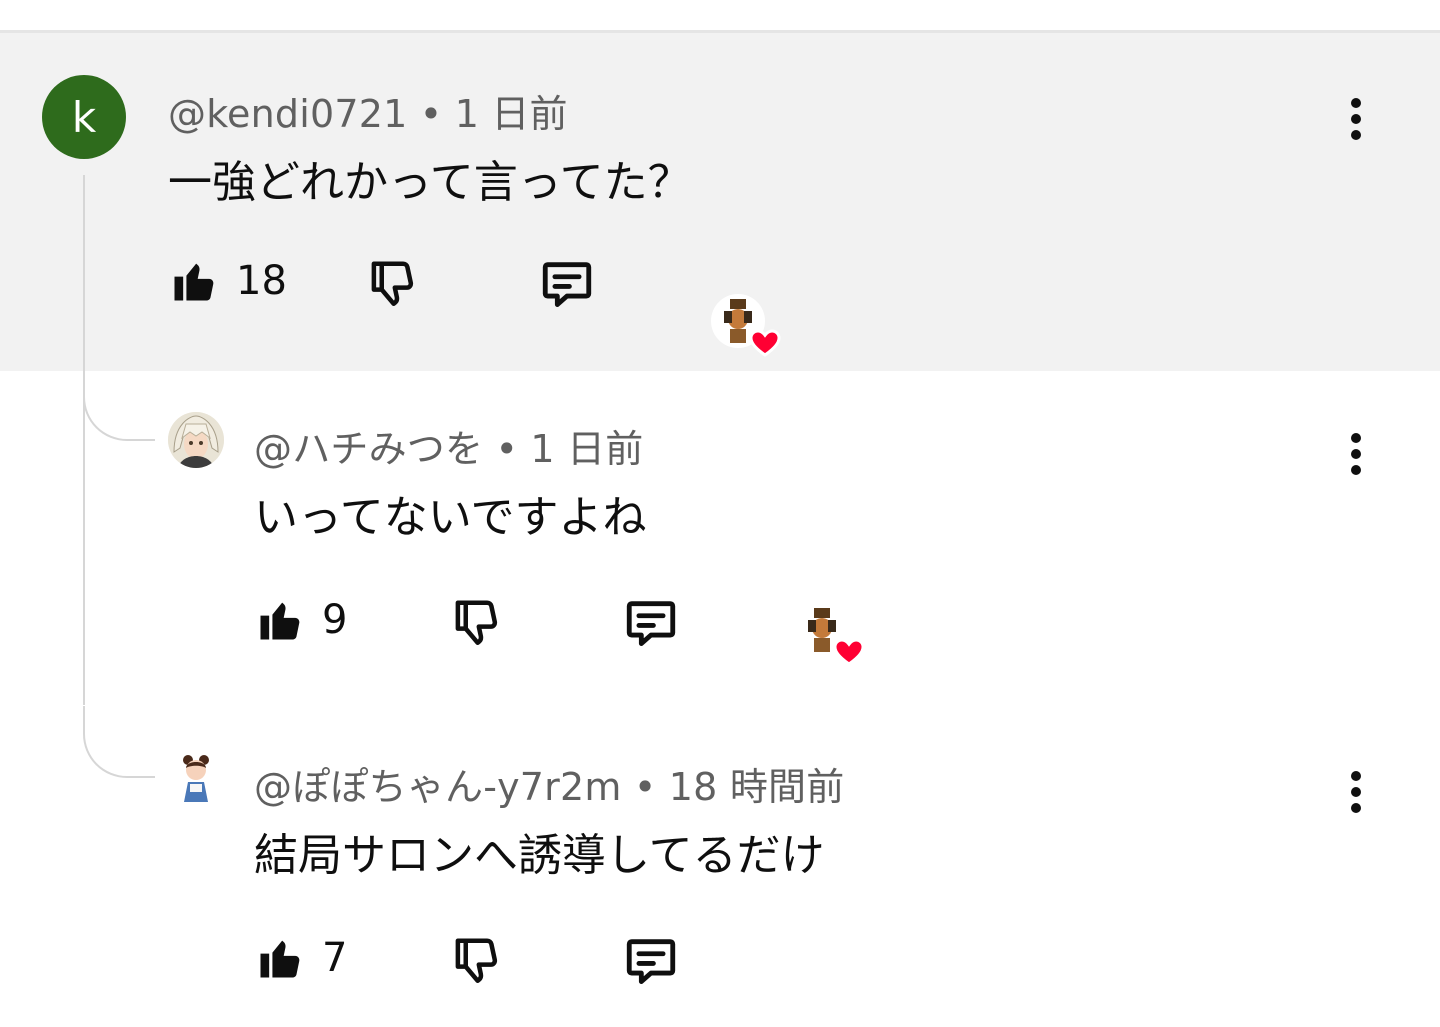 This screenshot has height=1027, width=1440. I want to click on comment-meta: @ハチみつを • 1 日前, so click(448, 445).